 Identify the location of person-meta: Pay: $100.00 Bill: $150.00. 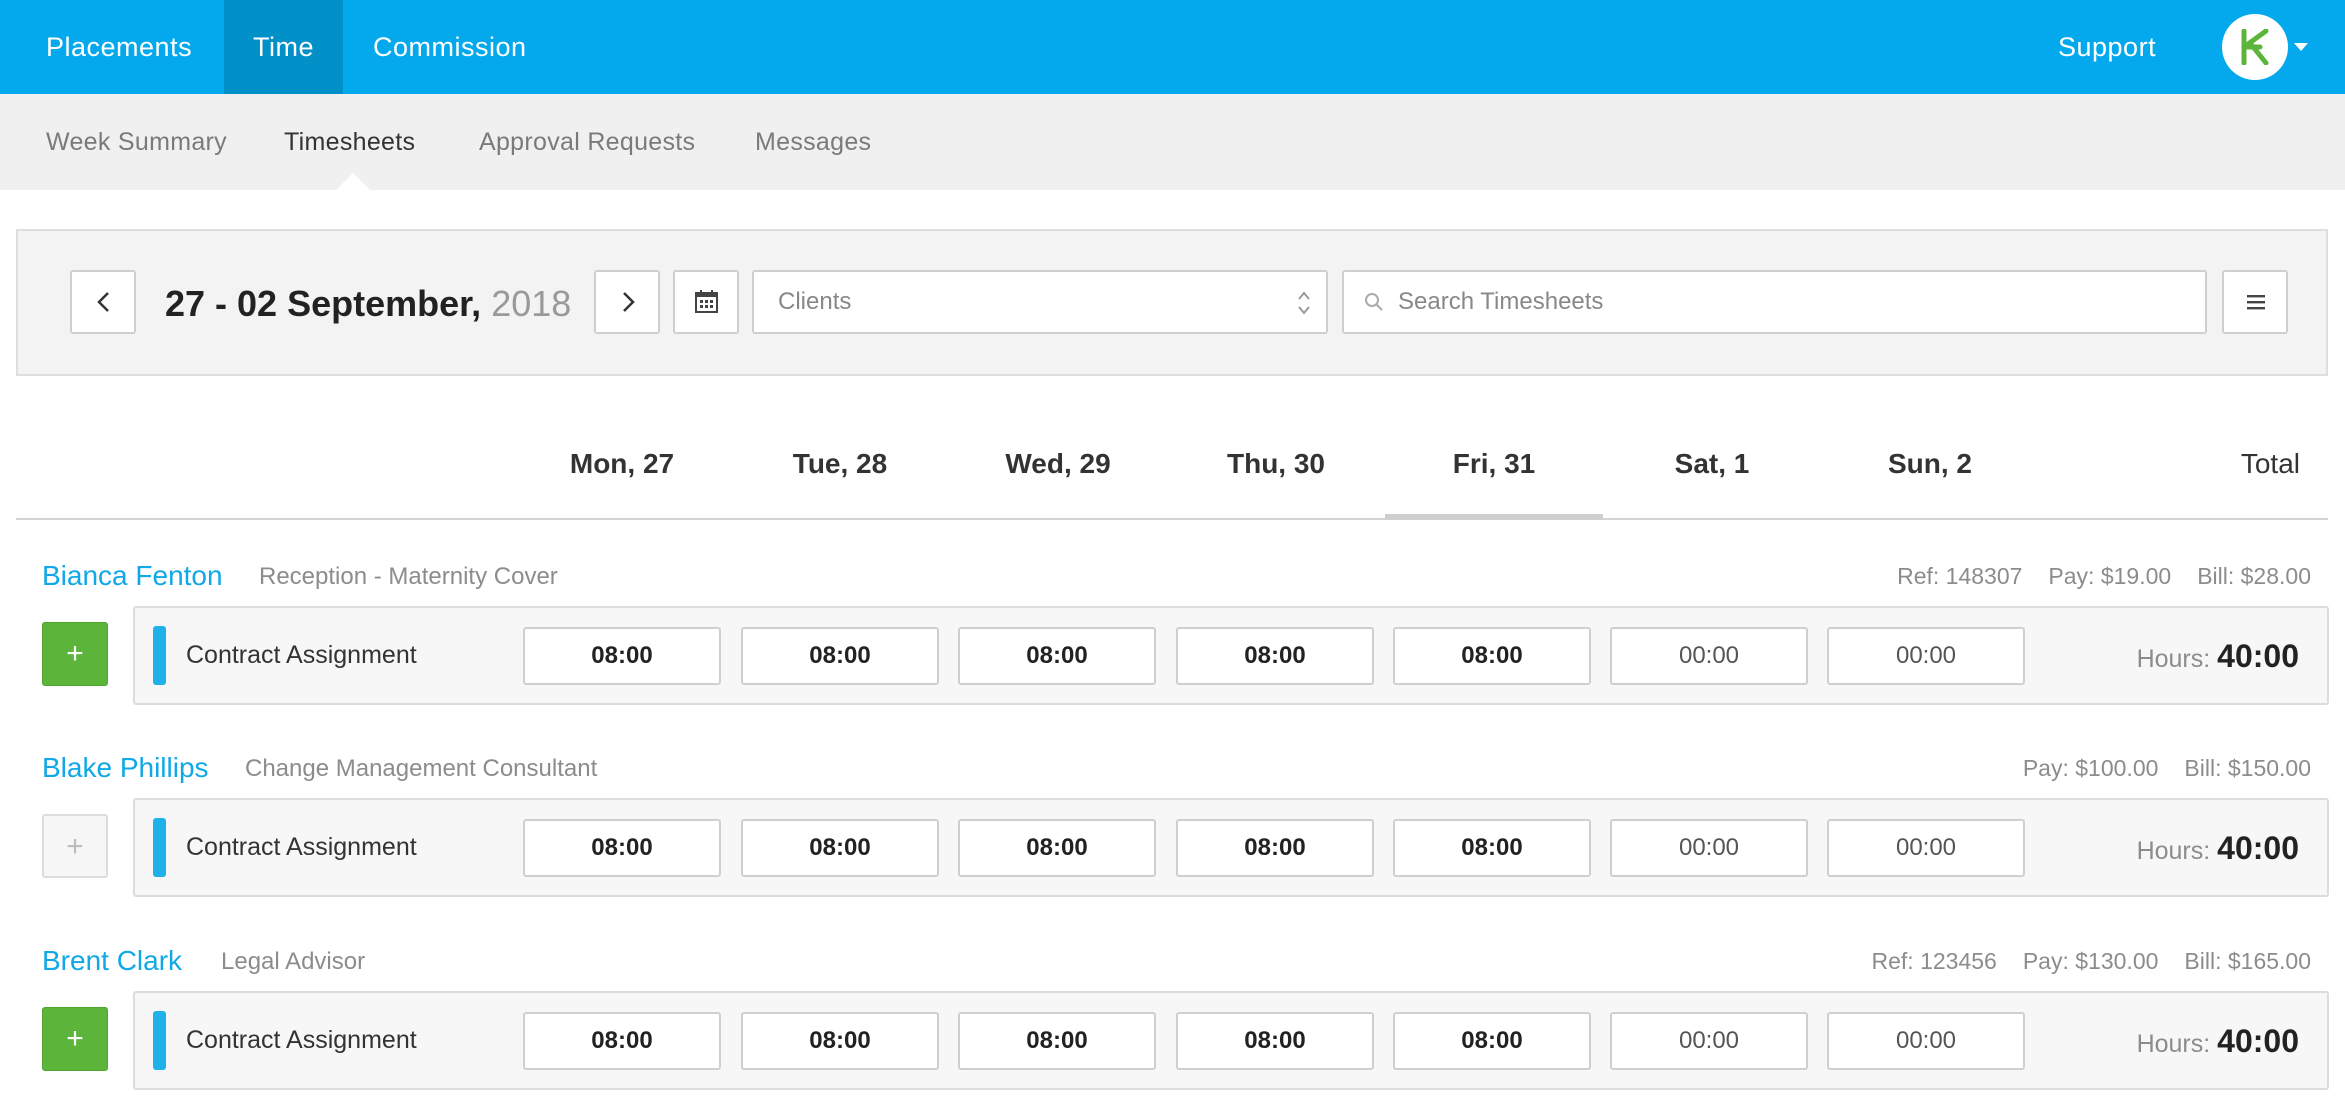
(2154, 768).